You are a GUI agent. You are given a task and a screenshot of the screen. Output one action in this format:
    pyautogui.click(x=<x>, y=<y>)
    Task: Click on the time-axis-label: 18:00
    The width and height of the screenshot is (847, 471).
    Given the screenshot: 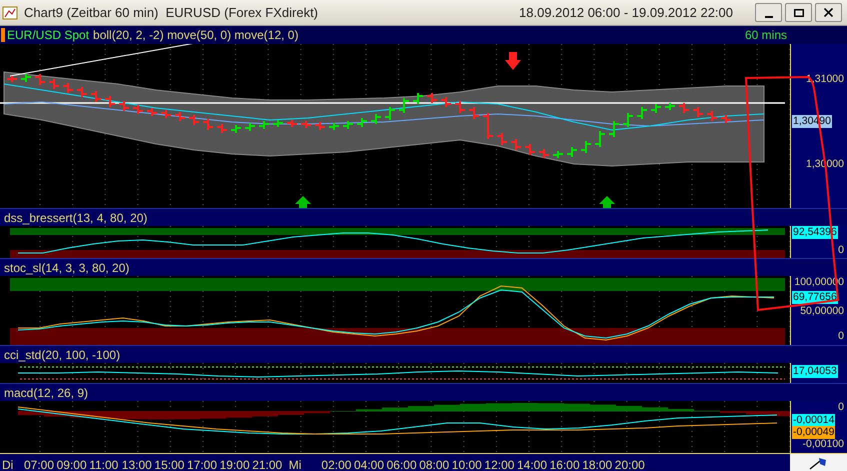 What is the action you would take?
    pyautogui.click(x=597, y=464)
    